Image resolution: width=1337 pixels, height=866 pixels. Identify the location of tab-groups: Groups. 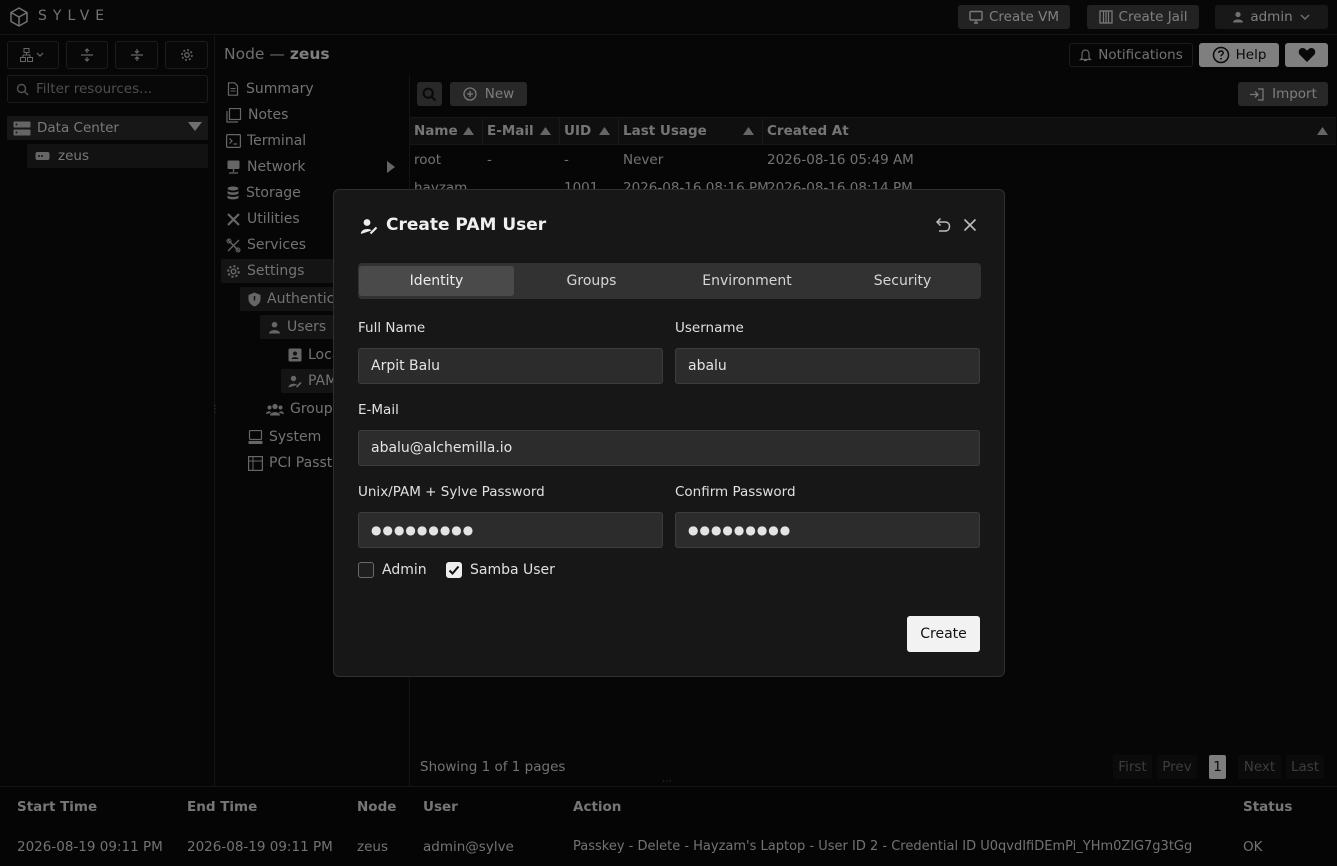
(591, 281).